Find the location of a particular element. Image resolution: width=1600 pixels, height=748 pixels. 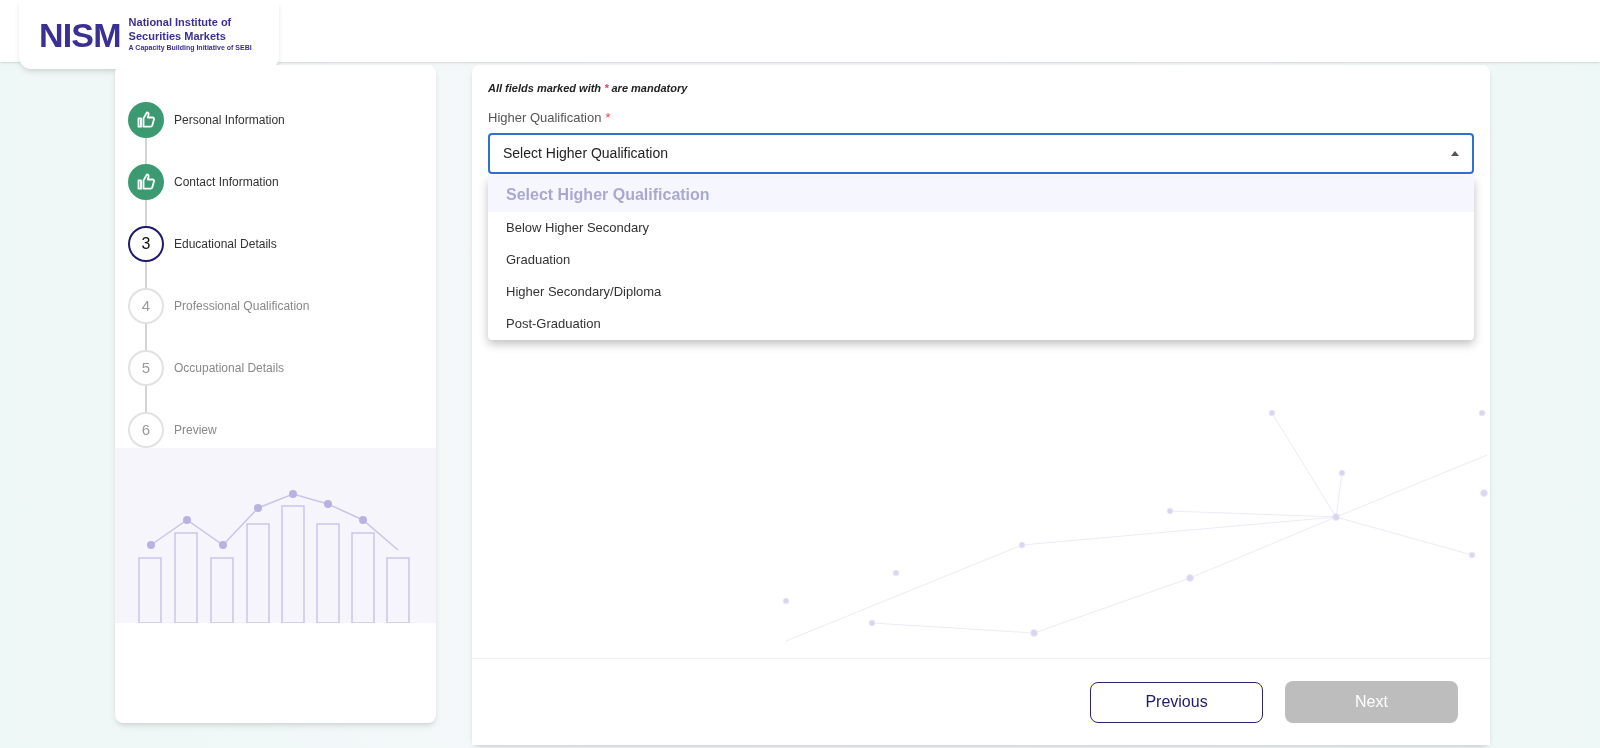

select-field: Select Higher Qualification is located at coordinates (981, 153).